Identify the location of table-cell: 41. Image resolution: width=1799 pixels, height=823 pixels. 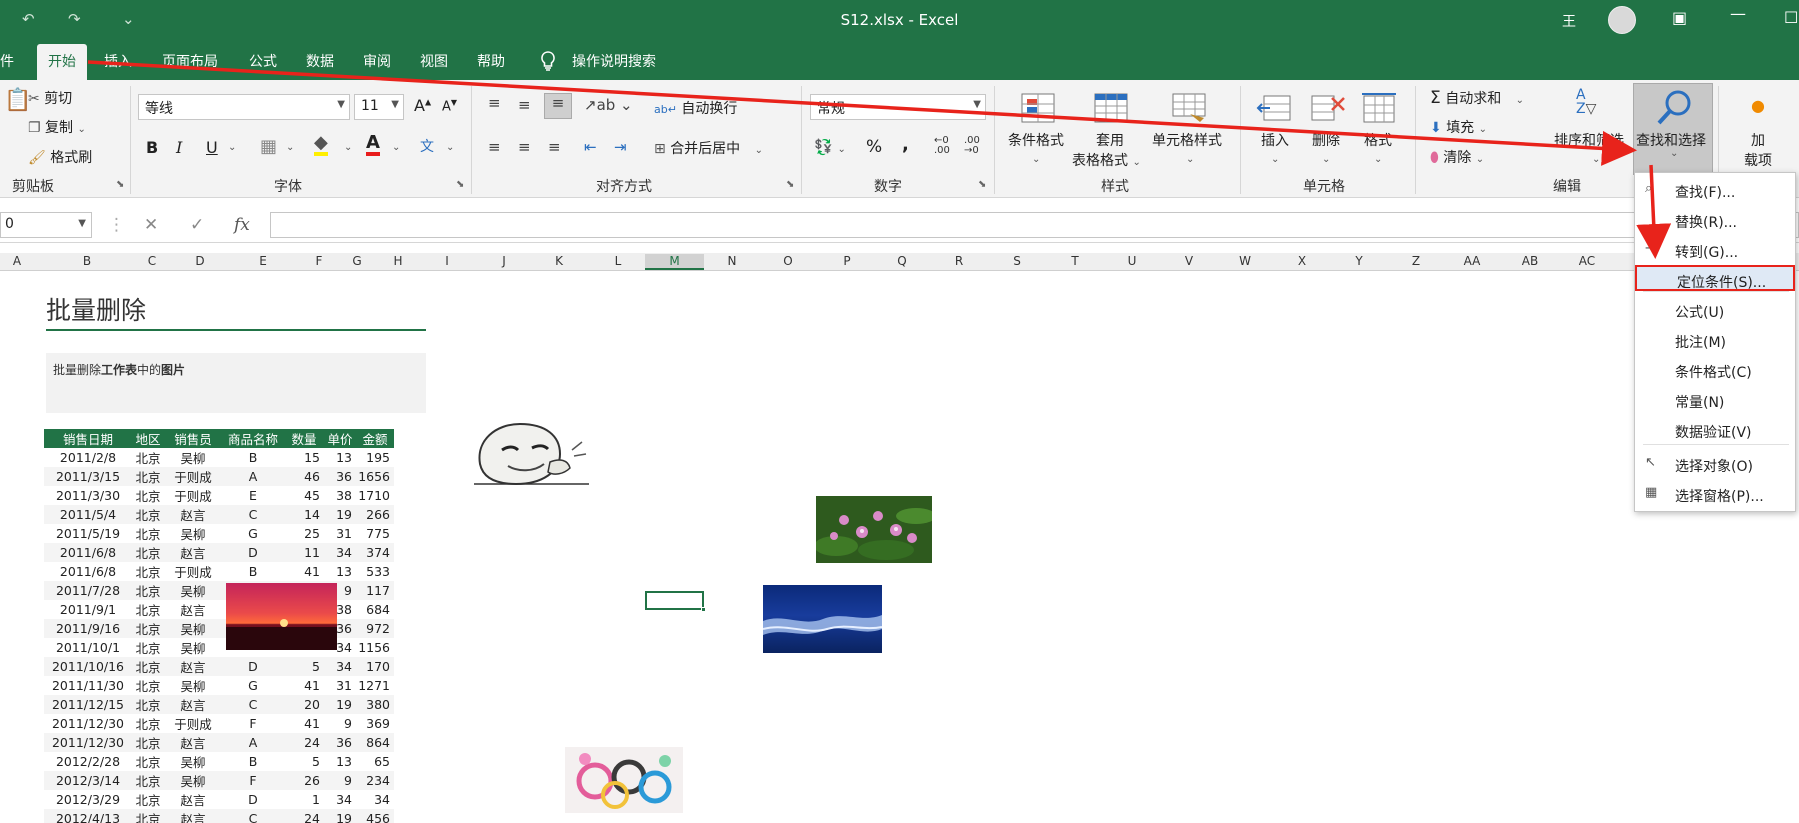
(304, 723).